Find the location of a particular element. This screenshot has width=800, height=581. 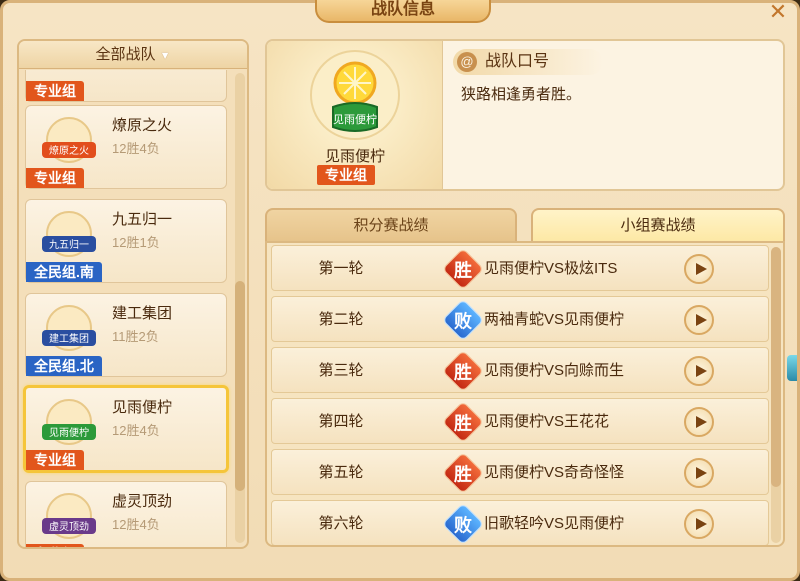

match-row: 第五轮 胜见雨便柠VS奇奇怪怪 is located at coordinates (520, 472).